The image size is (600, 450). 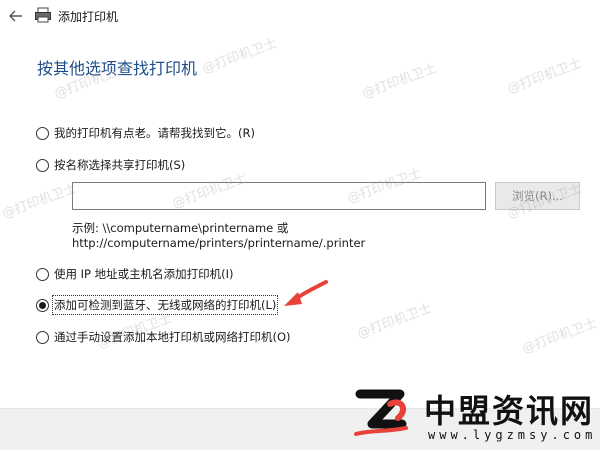 What do you see at coordinates (180, 228) in the screenshot?
I see `example-line-1: 示例: \\computername\printername 或` at bounding box center [180, 228].